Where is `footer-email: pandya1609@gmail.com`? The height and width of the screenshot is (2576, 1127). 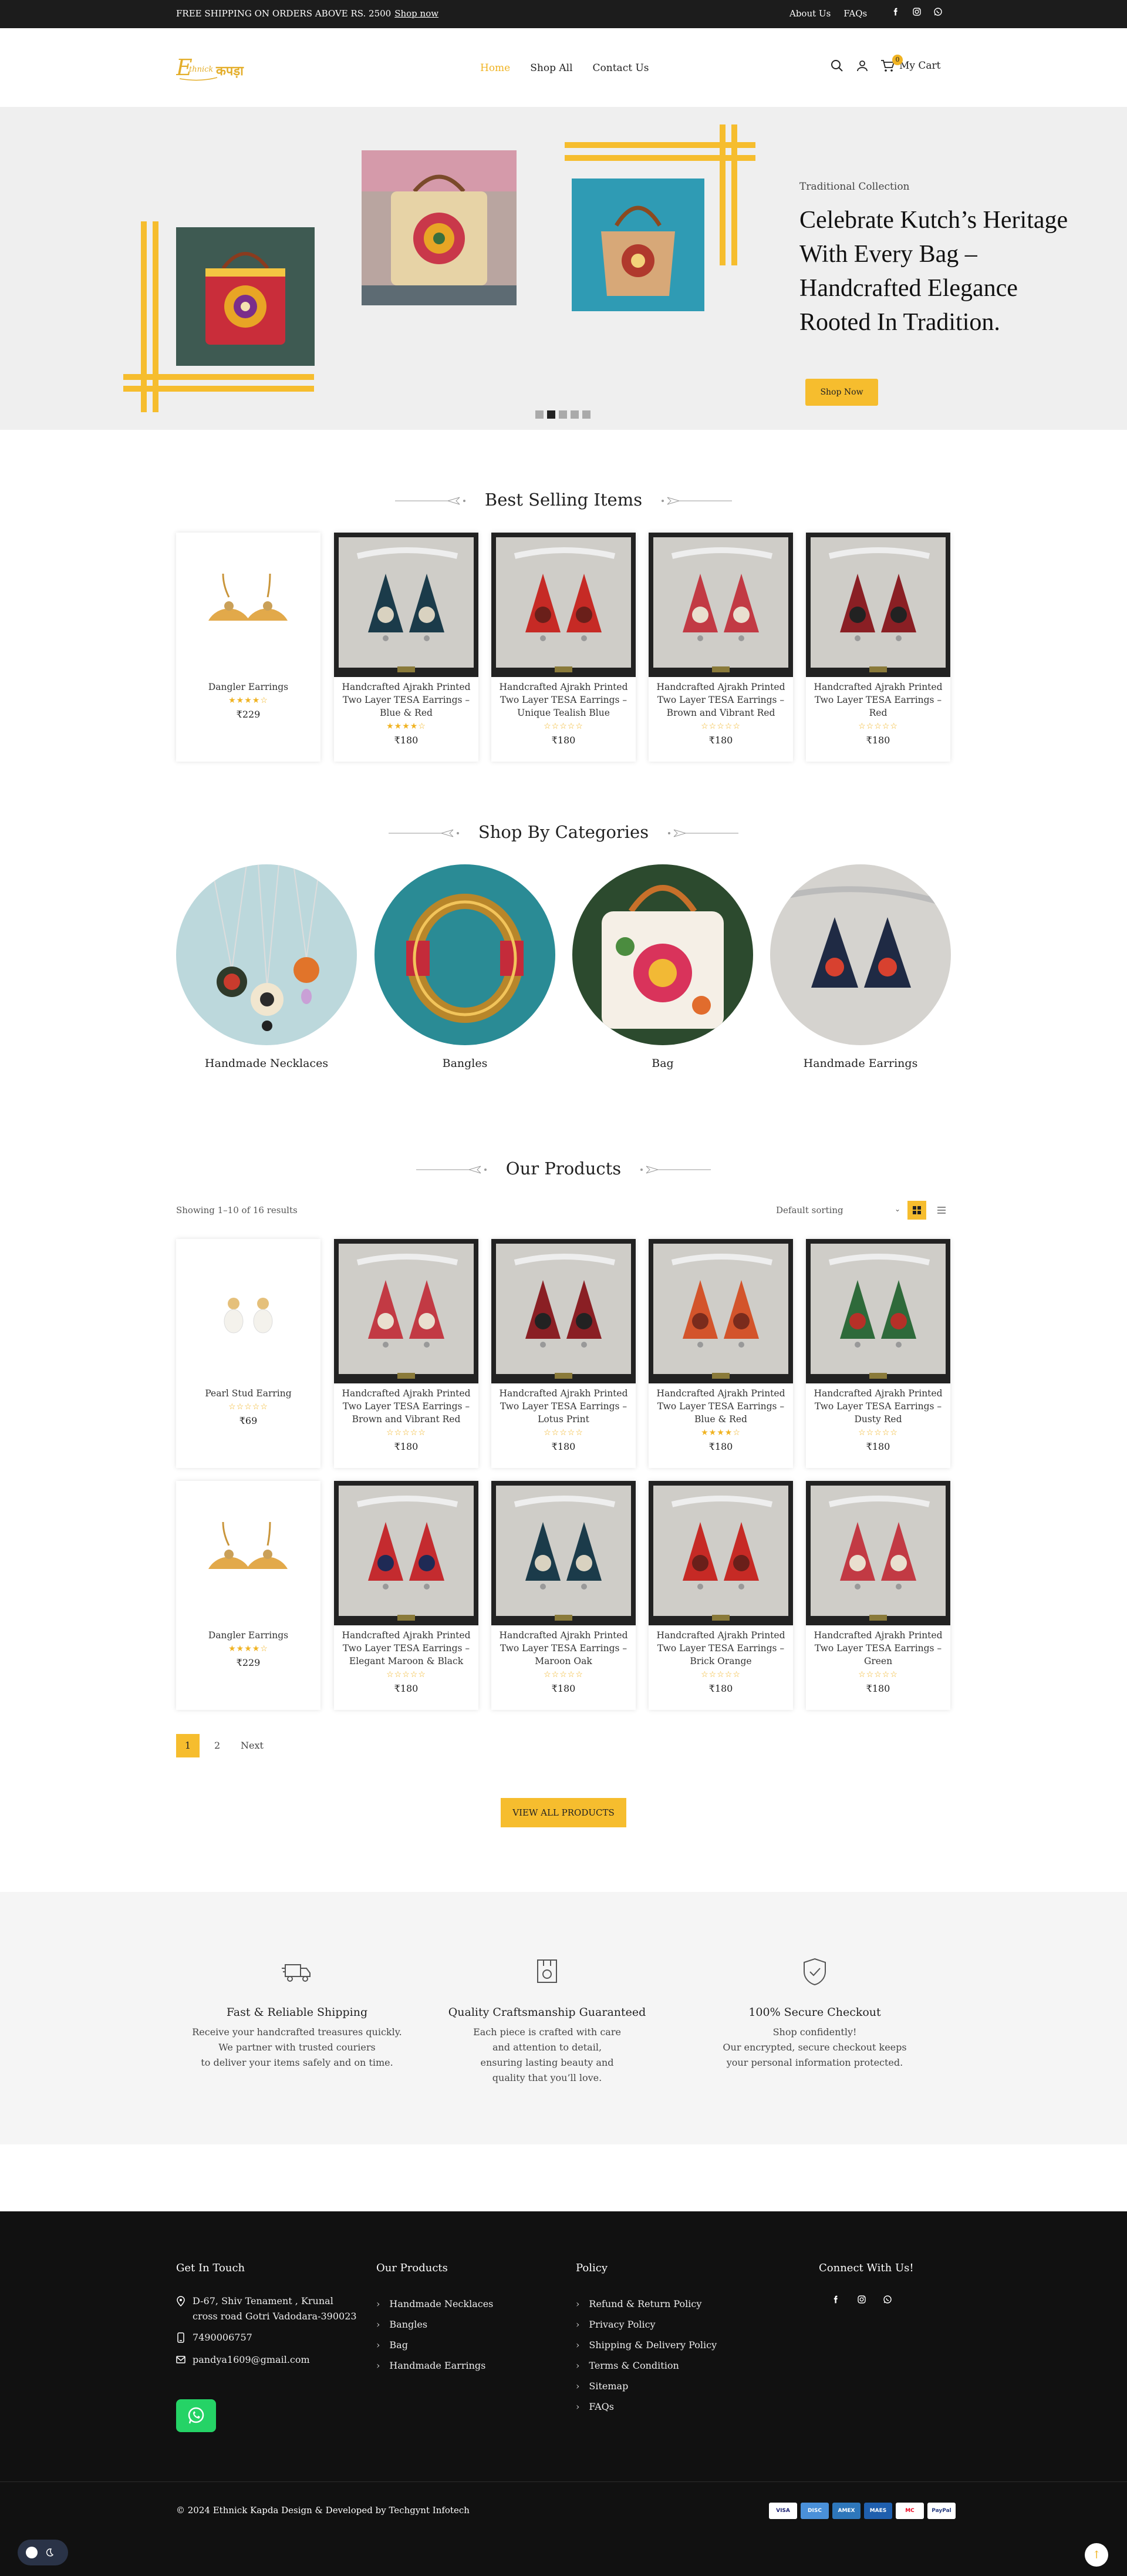 footer-email: pandya1609@gmail.com is located at coordinates (243, 2360).